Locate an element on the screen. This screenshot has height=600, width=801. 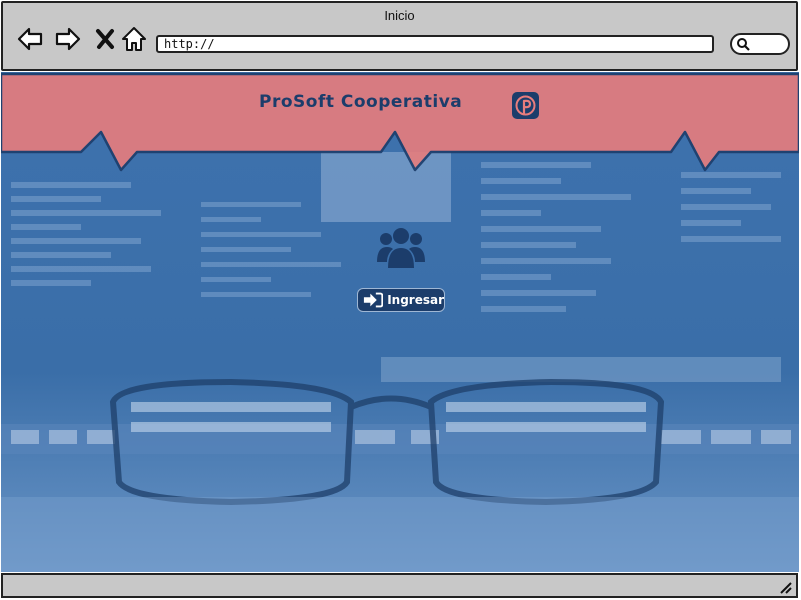
sign-in-icon is located at coordinates (373, 300).